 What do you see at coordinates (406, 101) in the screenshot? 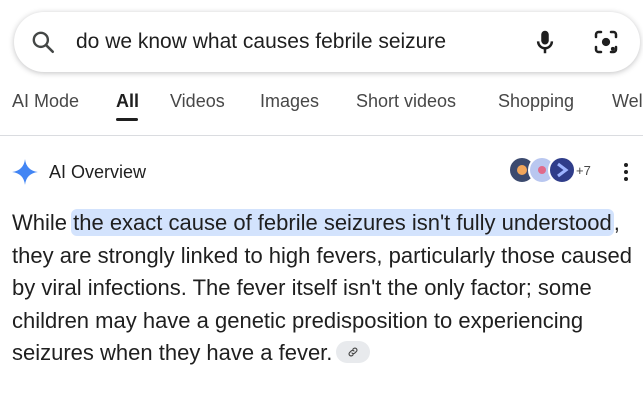
I see `tab-short-videos: Short videos` at bounding box center [406, 101].